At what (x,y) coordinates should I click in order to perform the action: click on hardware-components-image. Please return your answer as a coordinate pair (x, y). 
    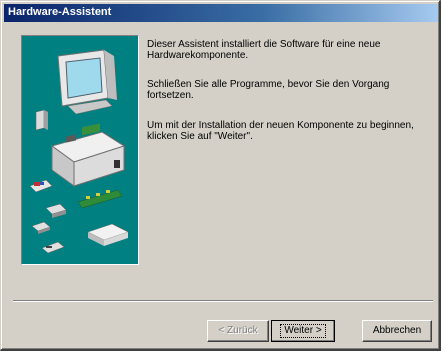
    Looking at the image, I should click on (79, 151).